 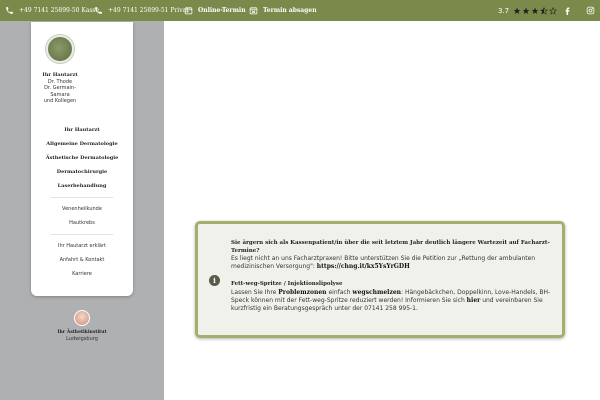 What do you see at coordinates (82, 339) in the screenshot?
I see `aesthetikinstitut-city: Ludwigsburg` at bounding box center [82, 339].